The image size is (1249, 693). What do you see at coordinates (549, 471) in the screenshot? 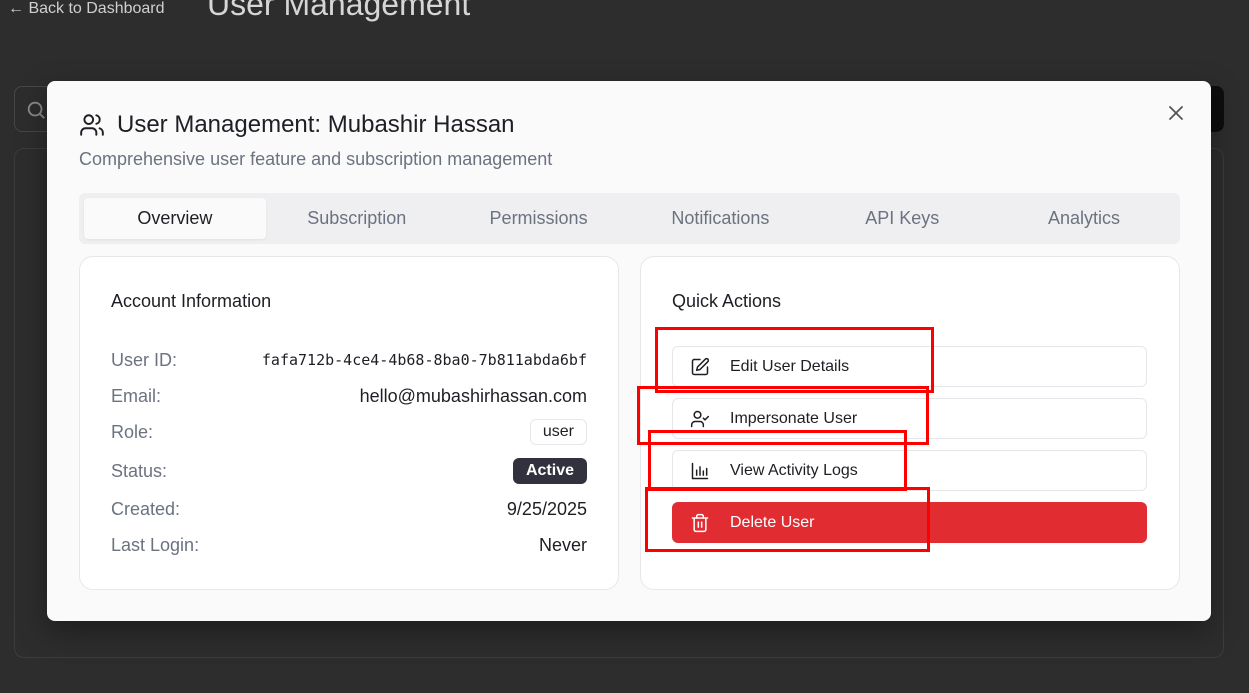
I see `status-badge: Active` at bounding box center [549, 471].